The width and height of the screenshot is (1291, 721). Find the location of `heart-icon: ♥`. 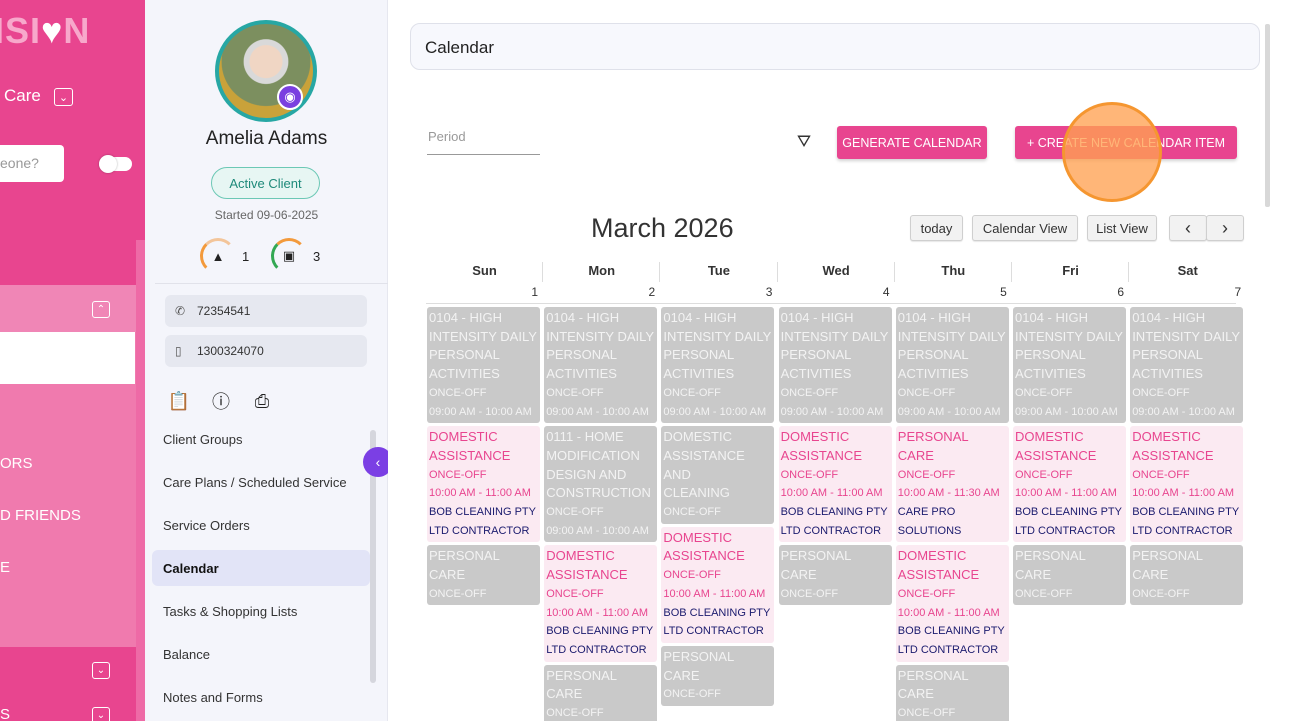

heart-icon: ♥ is located at coordinates (52, 30).